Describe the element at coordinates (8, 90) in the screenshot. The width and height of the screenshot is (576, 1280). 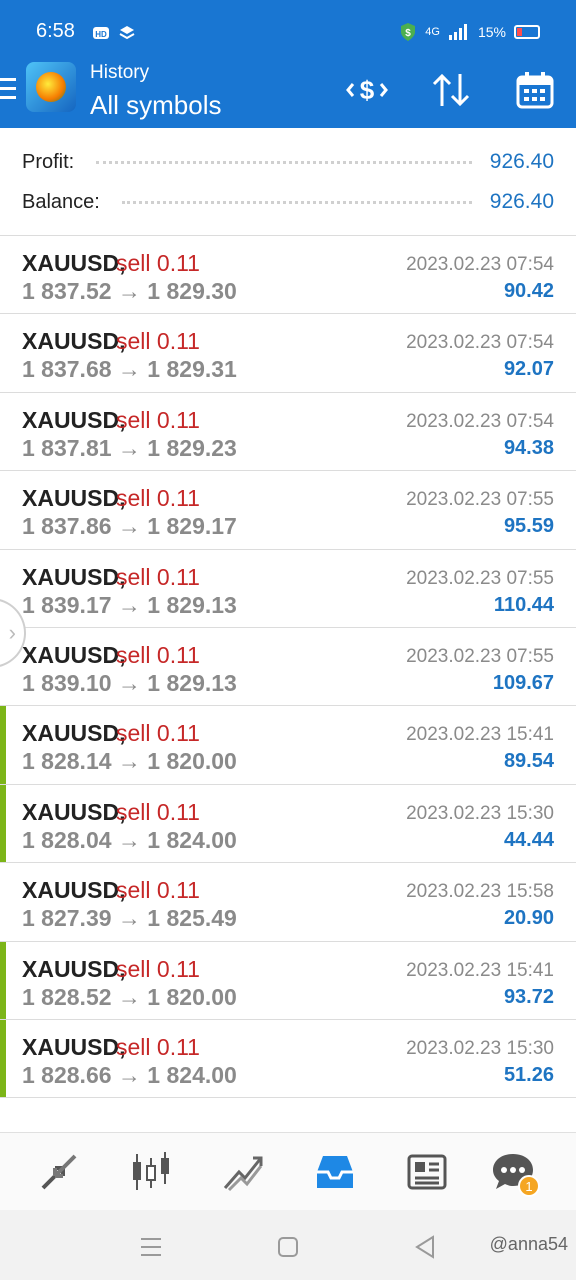
I see `menu-icon` at that location.